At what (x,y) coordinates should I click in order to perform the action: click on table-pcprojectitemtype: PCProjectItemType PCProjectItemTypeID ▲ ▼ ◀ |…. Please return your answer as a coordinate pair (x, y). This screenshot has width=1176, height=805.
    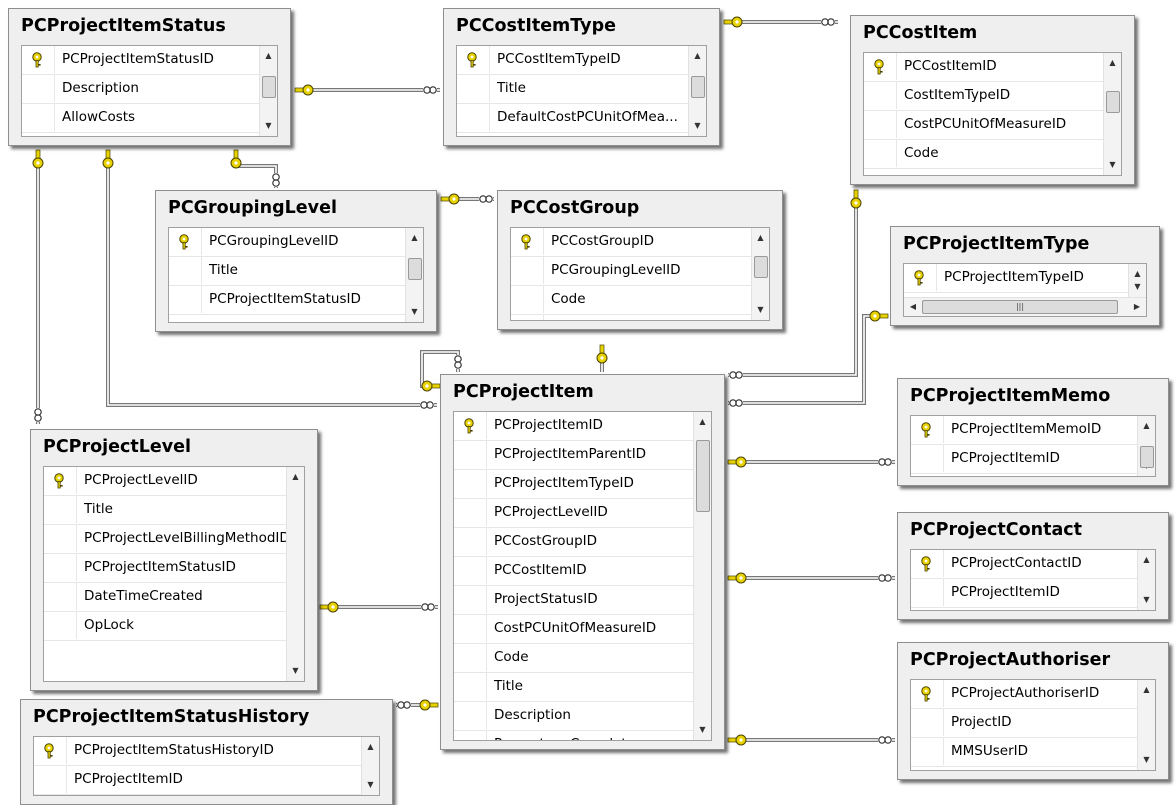
    Looking at the image, I should click on (1025, 276).